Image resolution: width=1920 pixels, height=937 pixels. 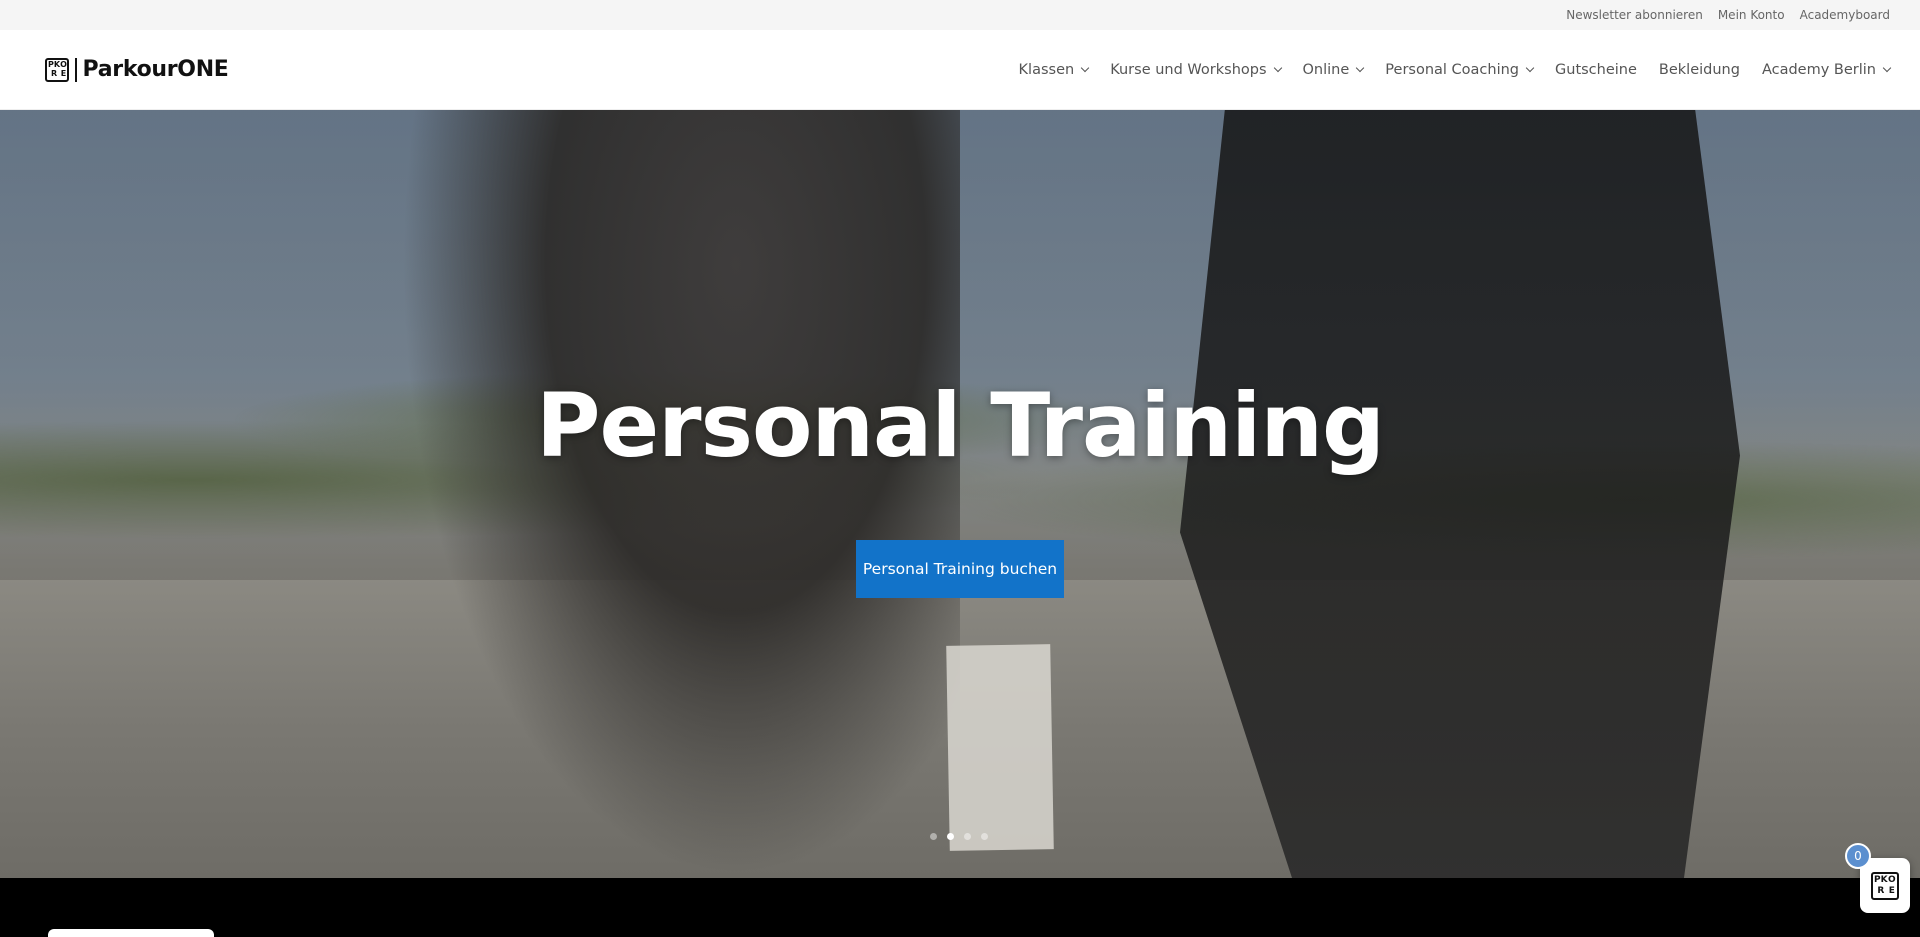 I want to click on logo-mark-icon: PK O R E, so click(x=57, y=69).